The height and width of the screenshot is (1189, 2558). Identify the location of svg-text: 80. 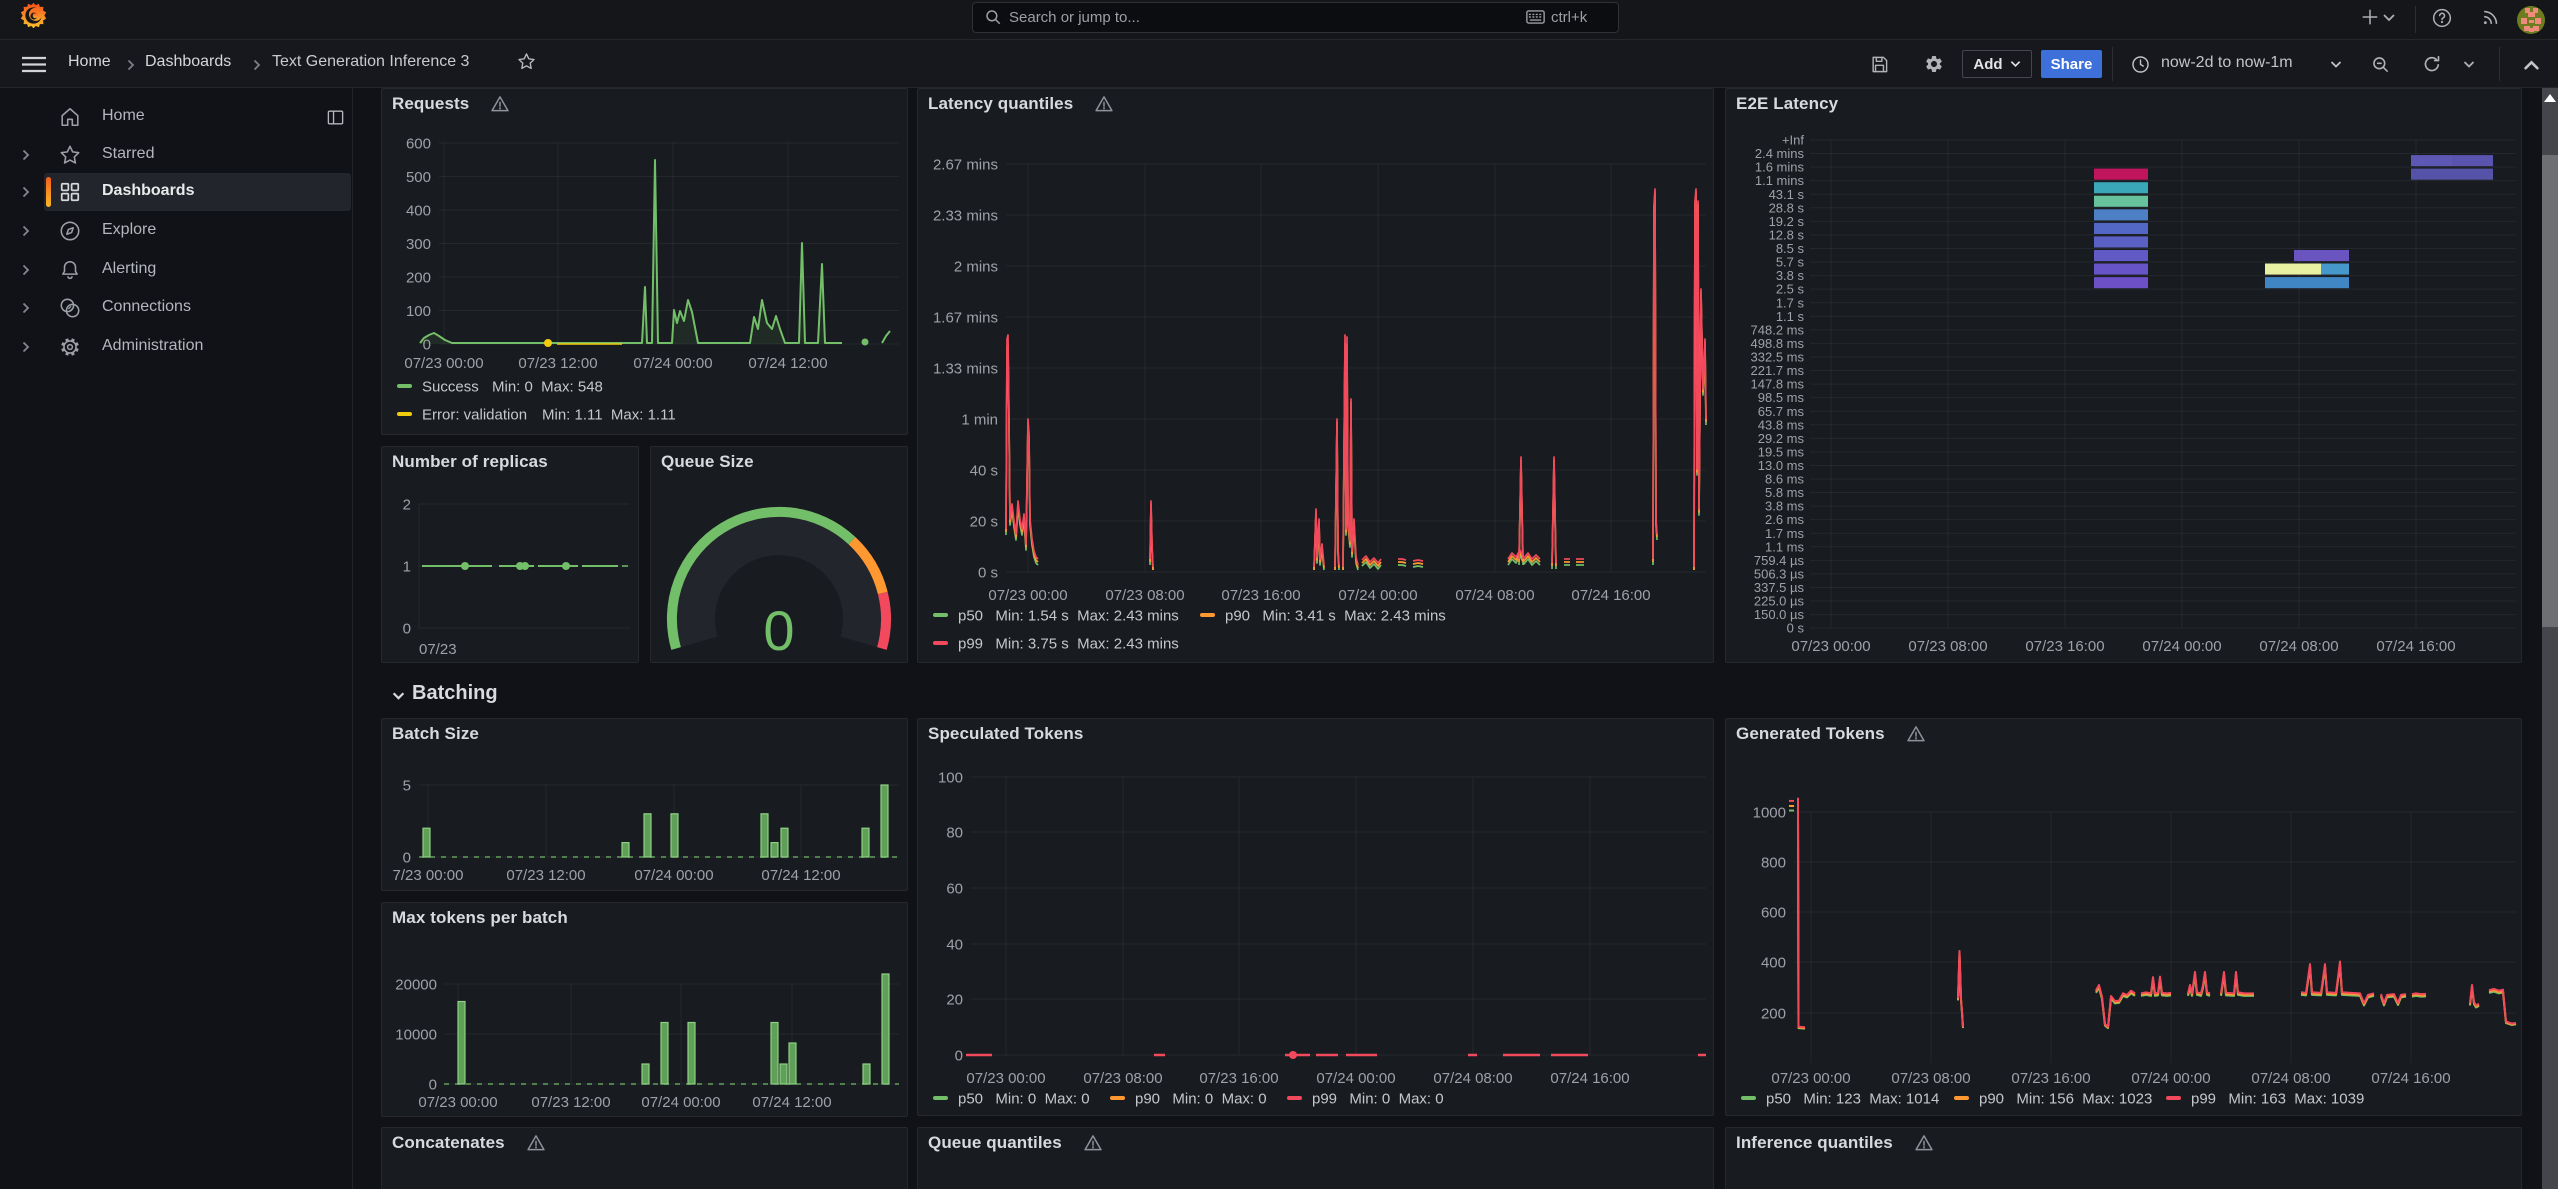
(954, 832).